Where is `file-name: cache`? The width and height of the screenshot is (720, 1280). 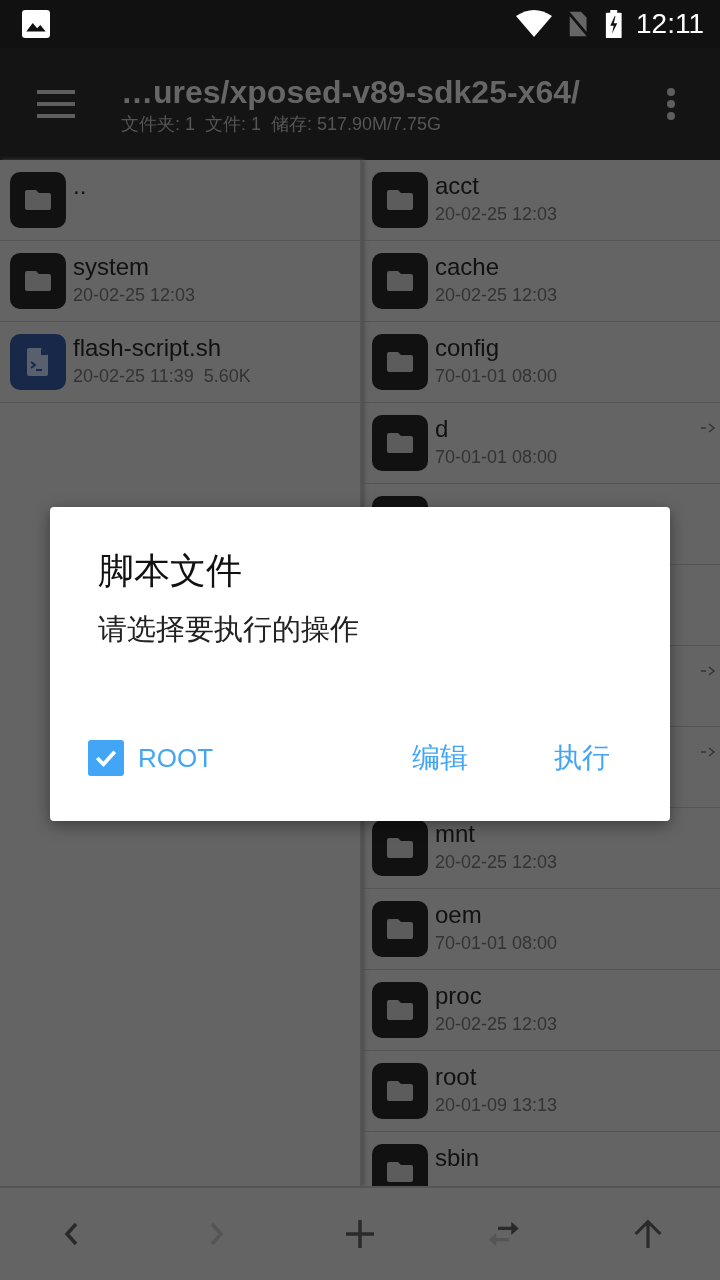
file-name: cache is located at coordinates (468, 267).